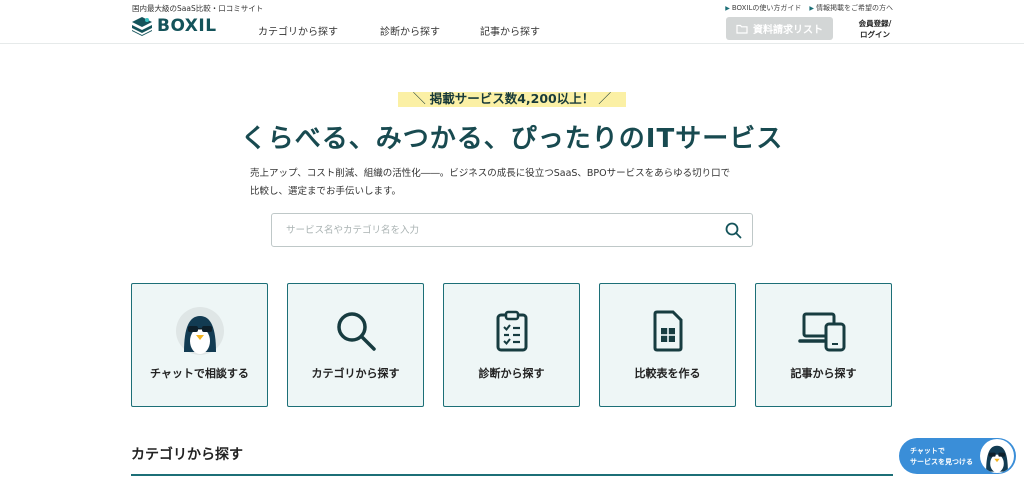 Image resolution: width=1024 pixels, height=484 pixels. Describe the element at coordinates (142, 26) in the screenshot. I see `boxil-logo-icon` at that location.